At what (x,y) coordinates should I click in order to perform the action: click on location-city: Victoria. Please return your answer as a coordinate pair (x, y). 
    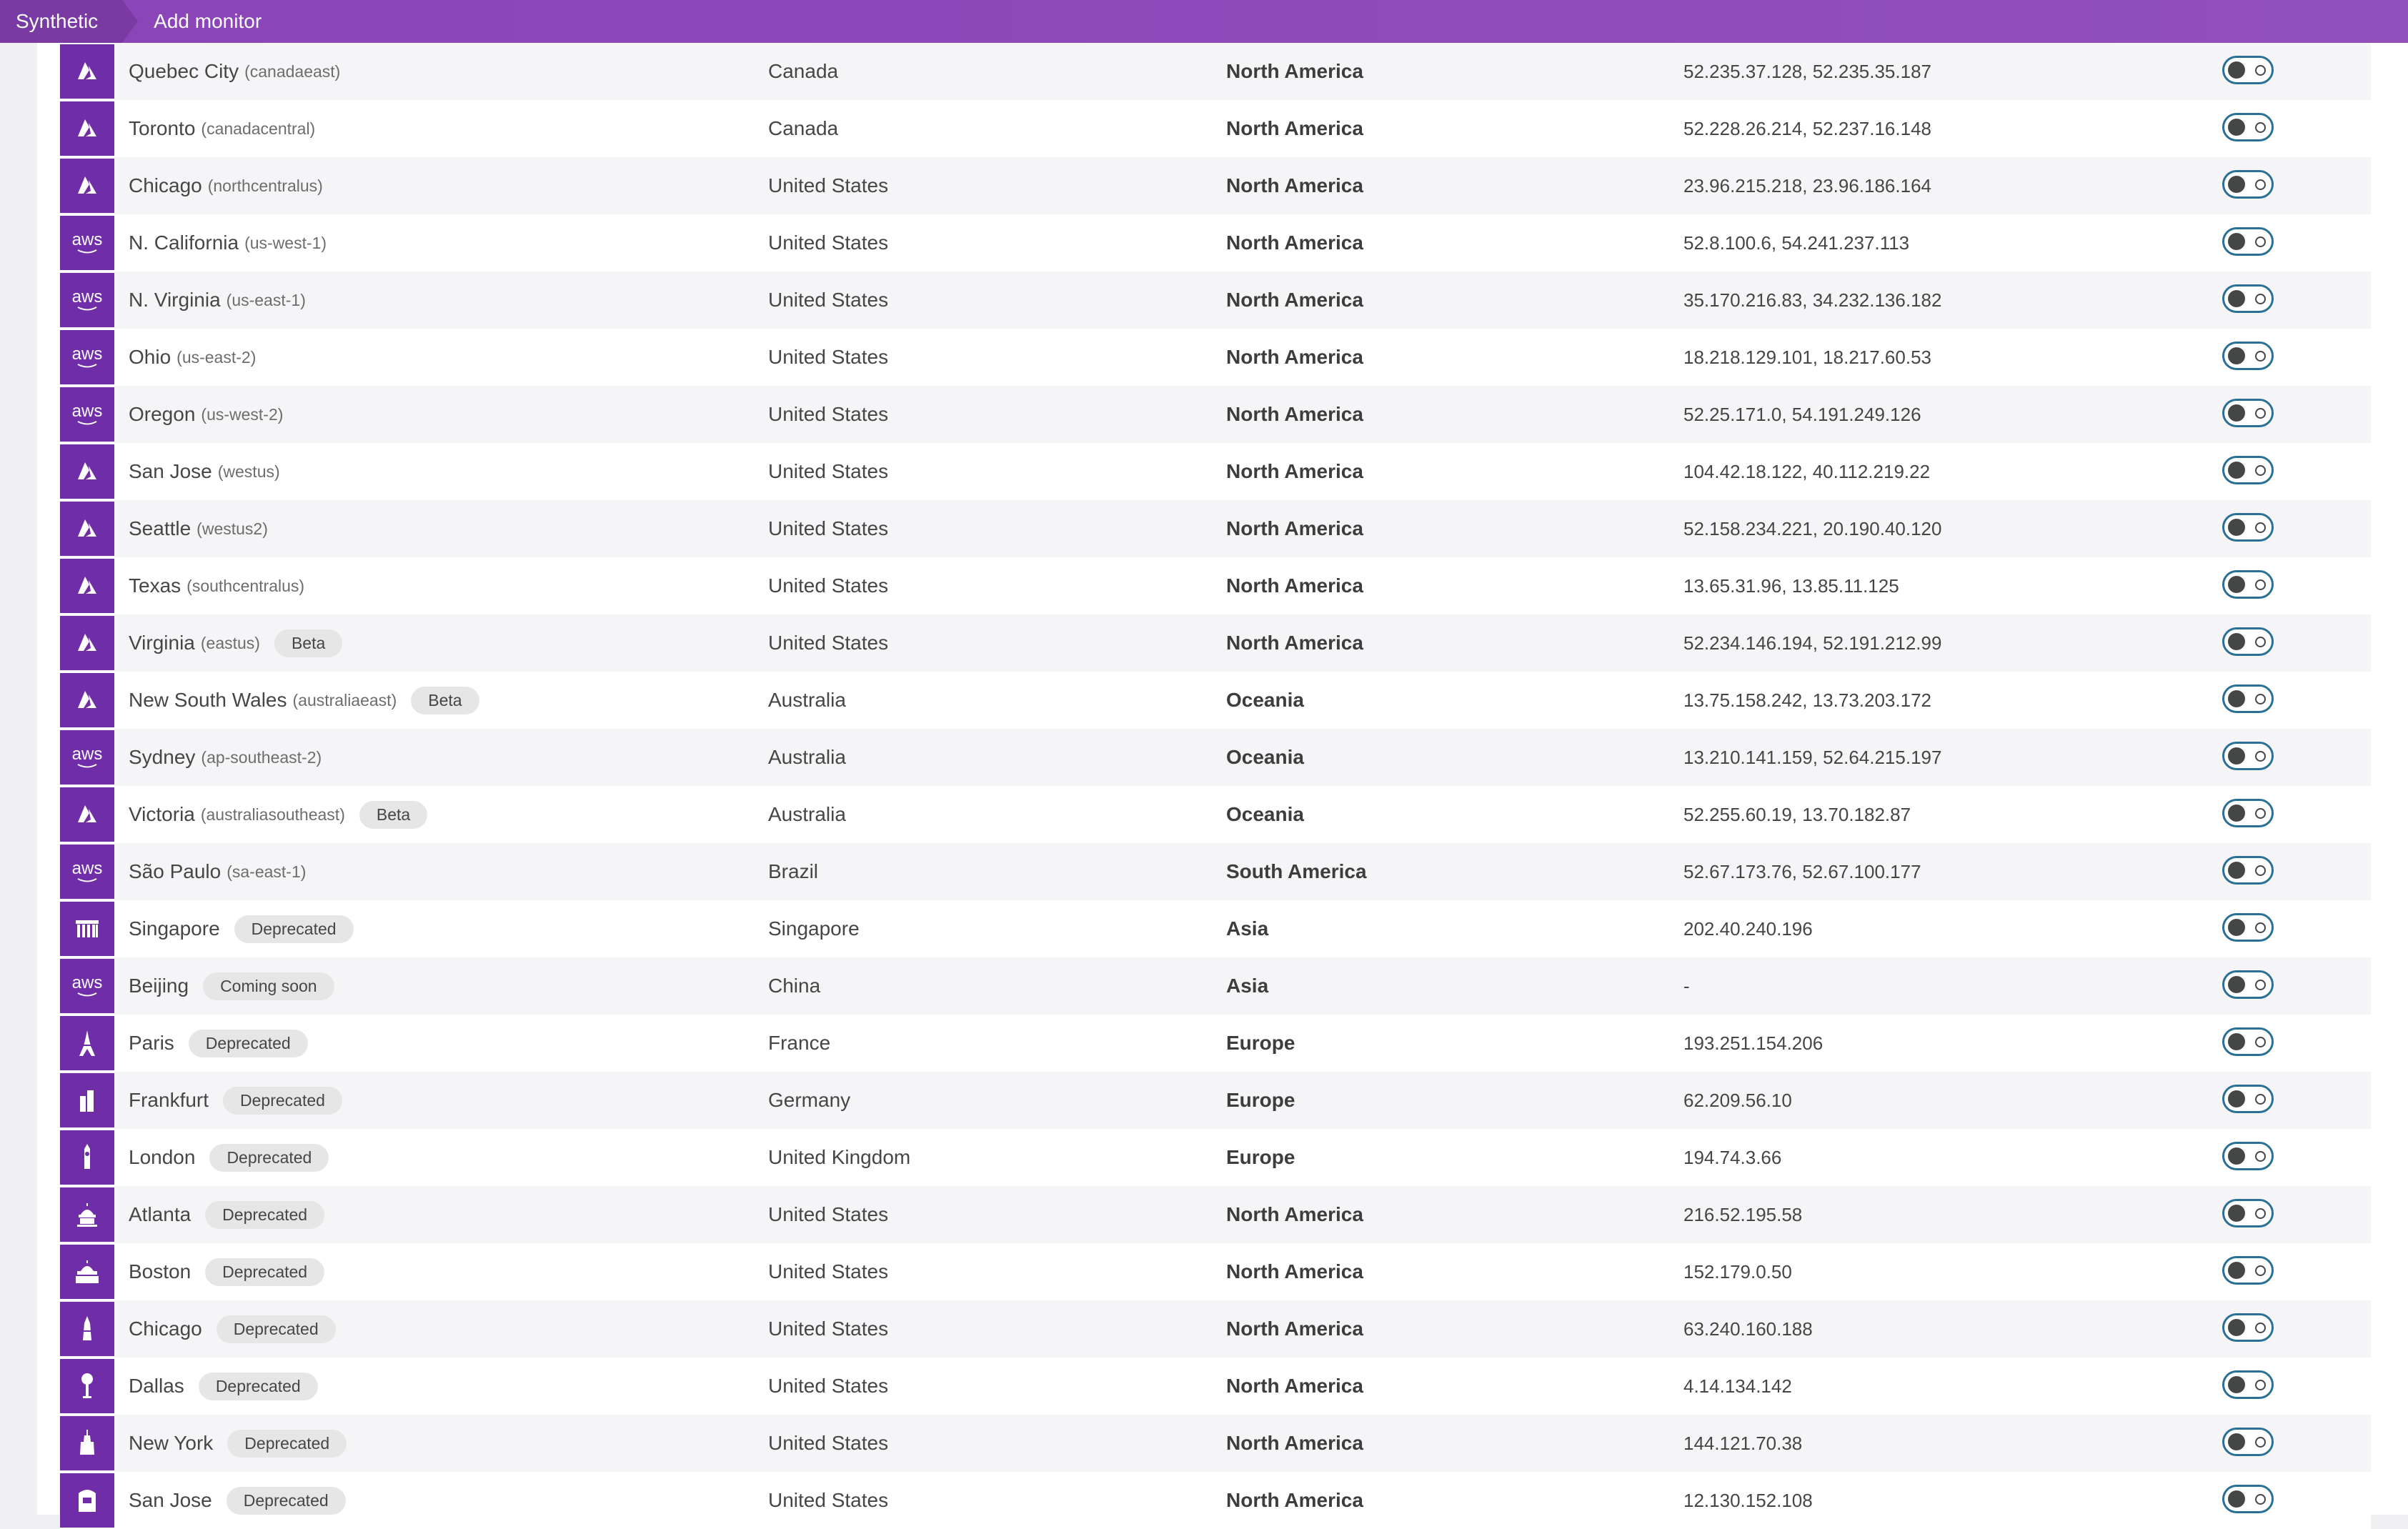
    Looking at the image, I should click on (162, 814).